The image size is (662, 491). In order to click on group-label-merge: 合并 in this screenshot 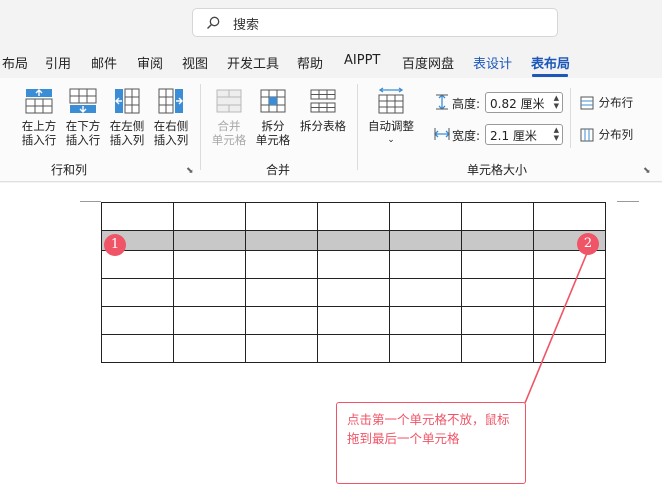, I will do `click(278, 170)`.